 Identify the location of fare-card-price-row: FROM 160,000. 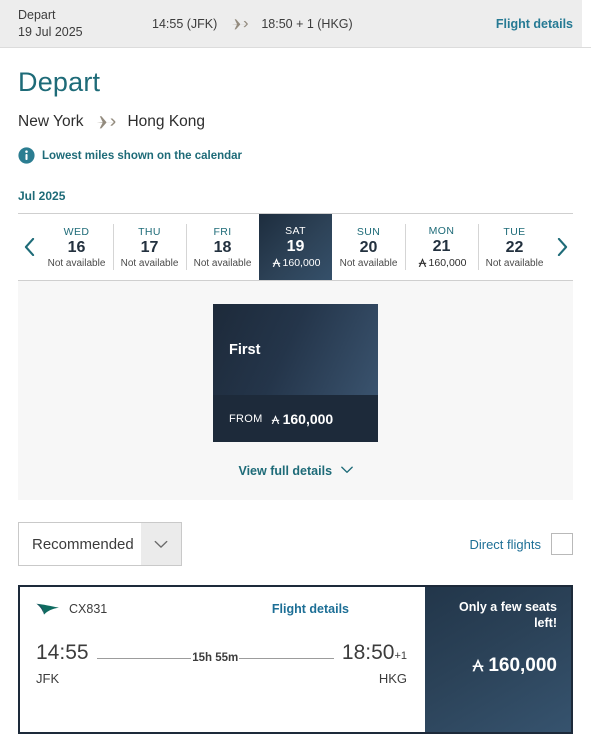
(295, 418).